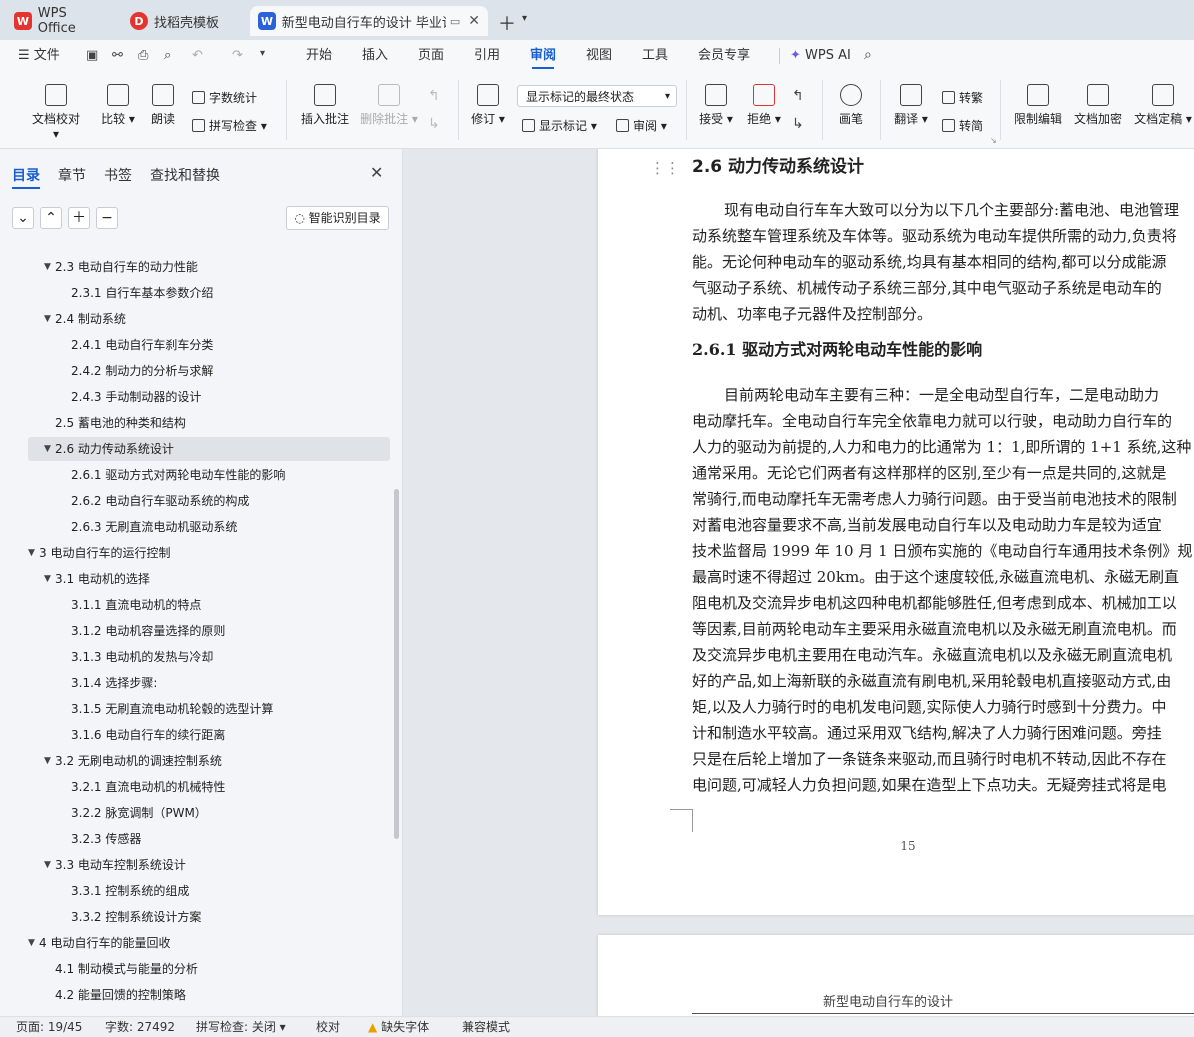 This screenshot has height=1037, width=1194. What do you see at coordinates (524, 18) in the screenshot?
I see `tabs-dropdown-icon: ▾` at bounding box center [524, 18].